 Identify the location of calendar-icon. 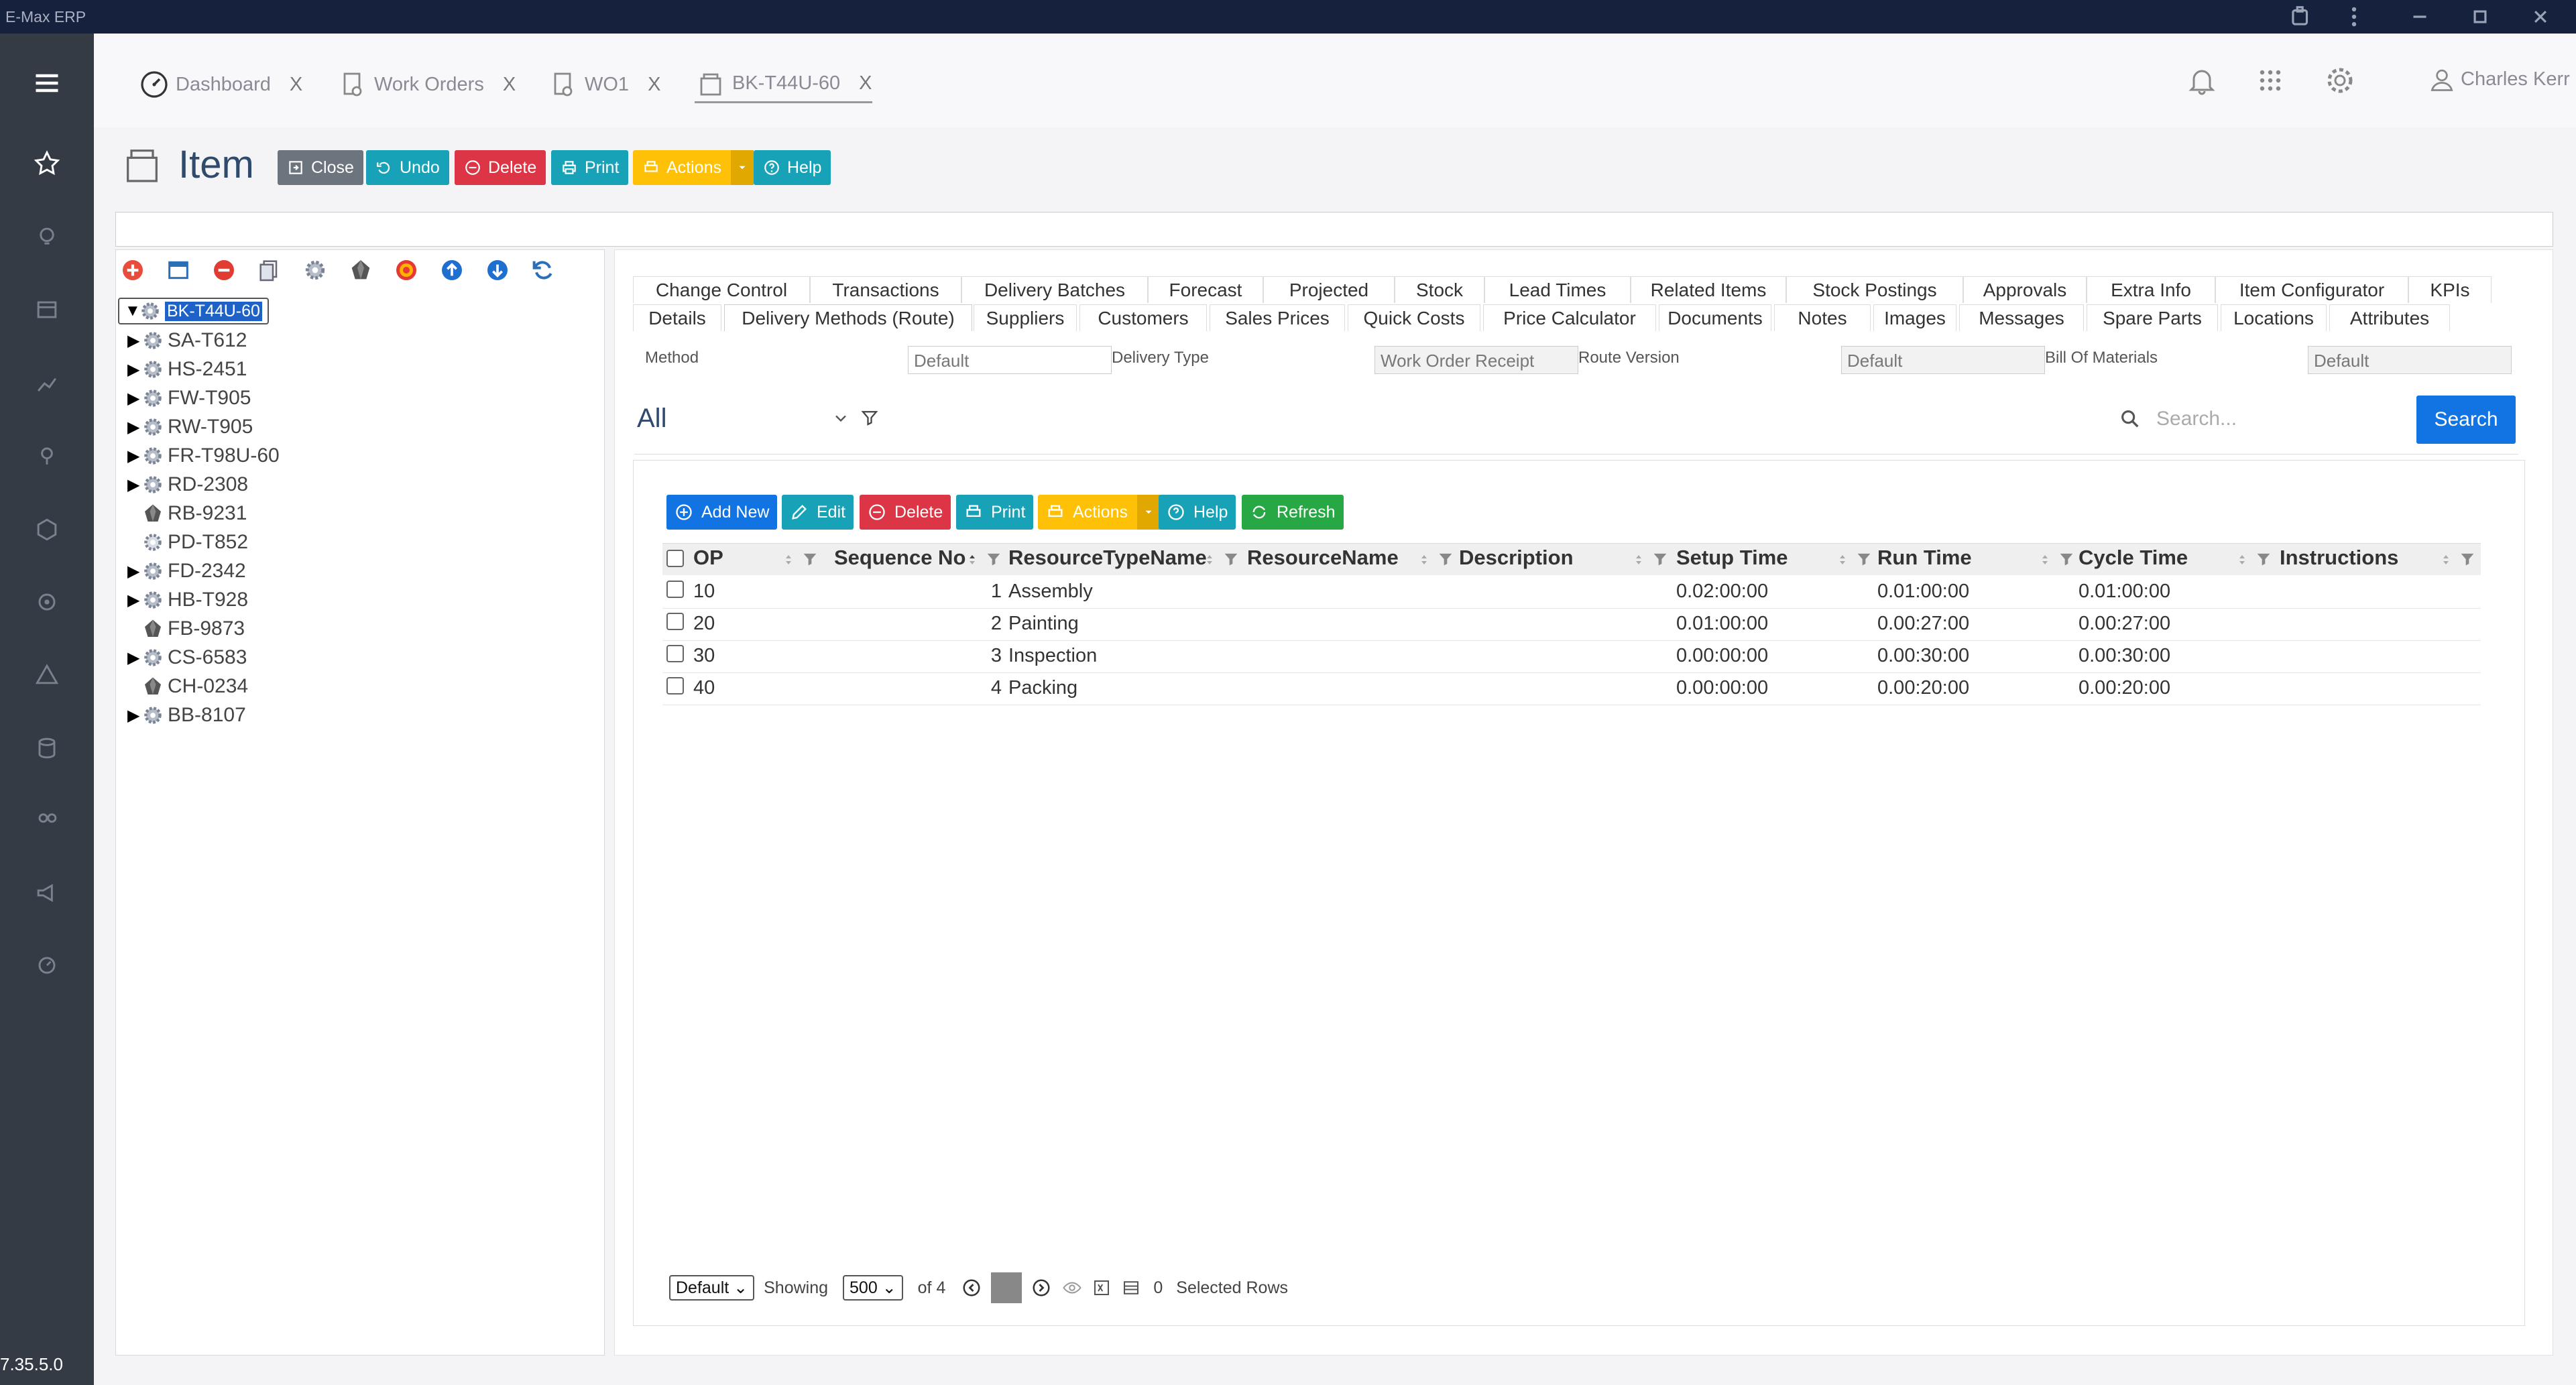
(47, 309).